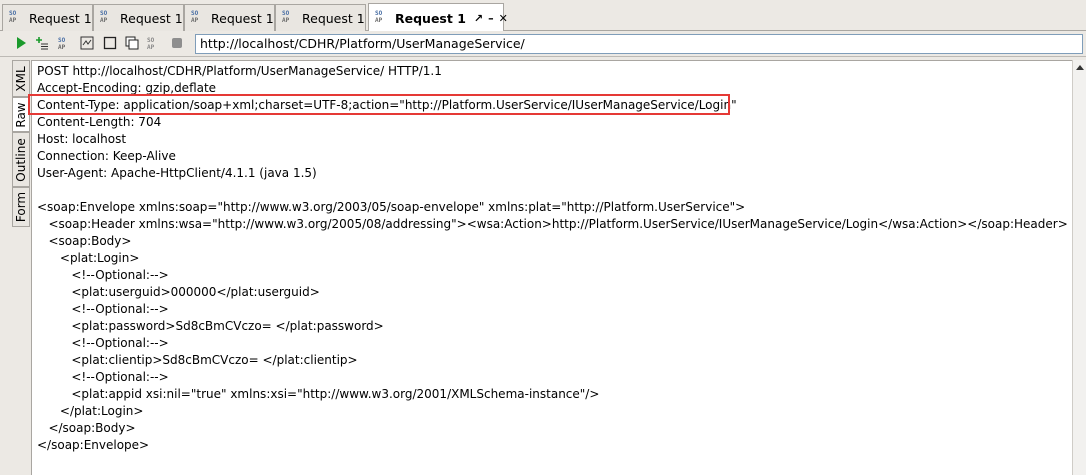 This screenshot has height=475, width=1086. Describe the element at coordinates (93, 445) in the screenshot. I see `raw-line: </soap:Envelope>` at that location.